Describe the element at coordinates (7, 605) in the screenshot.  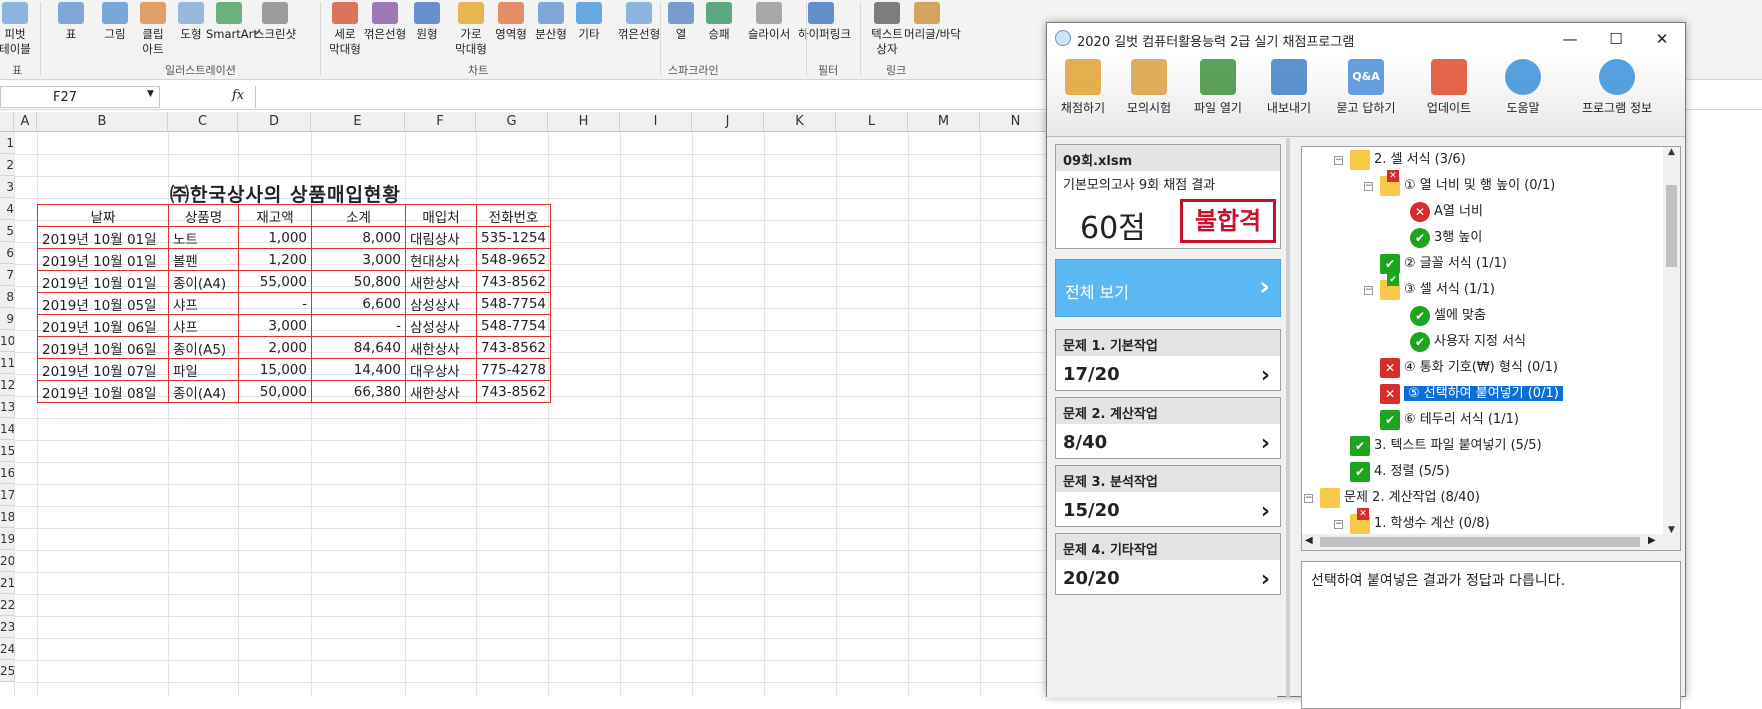
I see `row-header: 22` at that location.